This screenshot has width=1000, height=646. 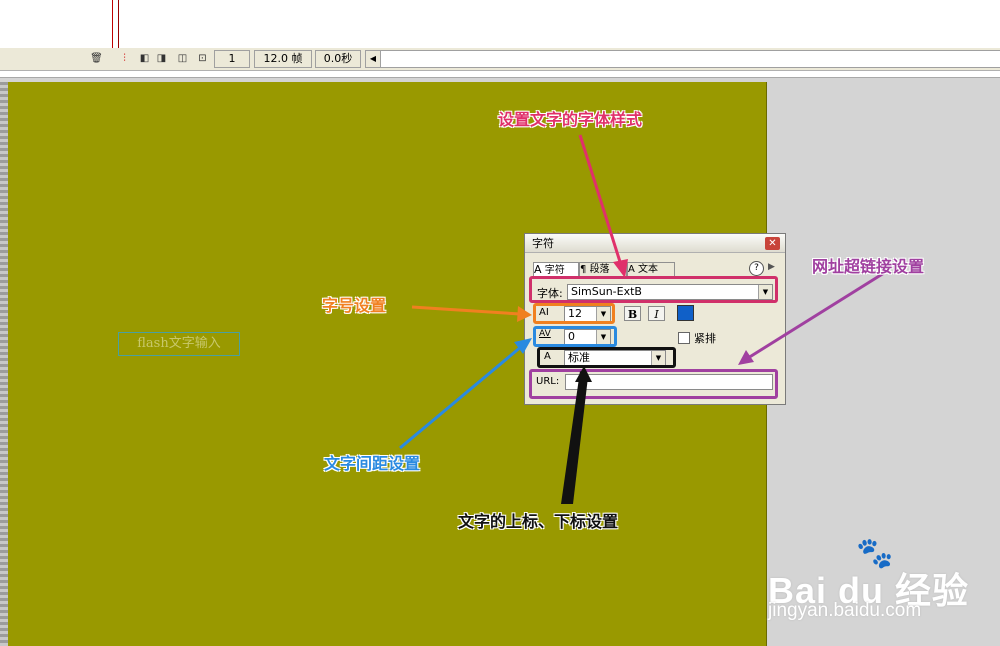 I want to click on text-color-swatch, so click(x=685, y=313).